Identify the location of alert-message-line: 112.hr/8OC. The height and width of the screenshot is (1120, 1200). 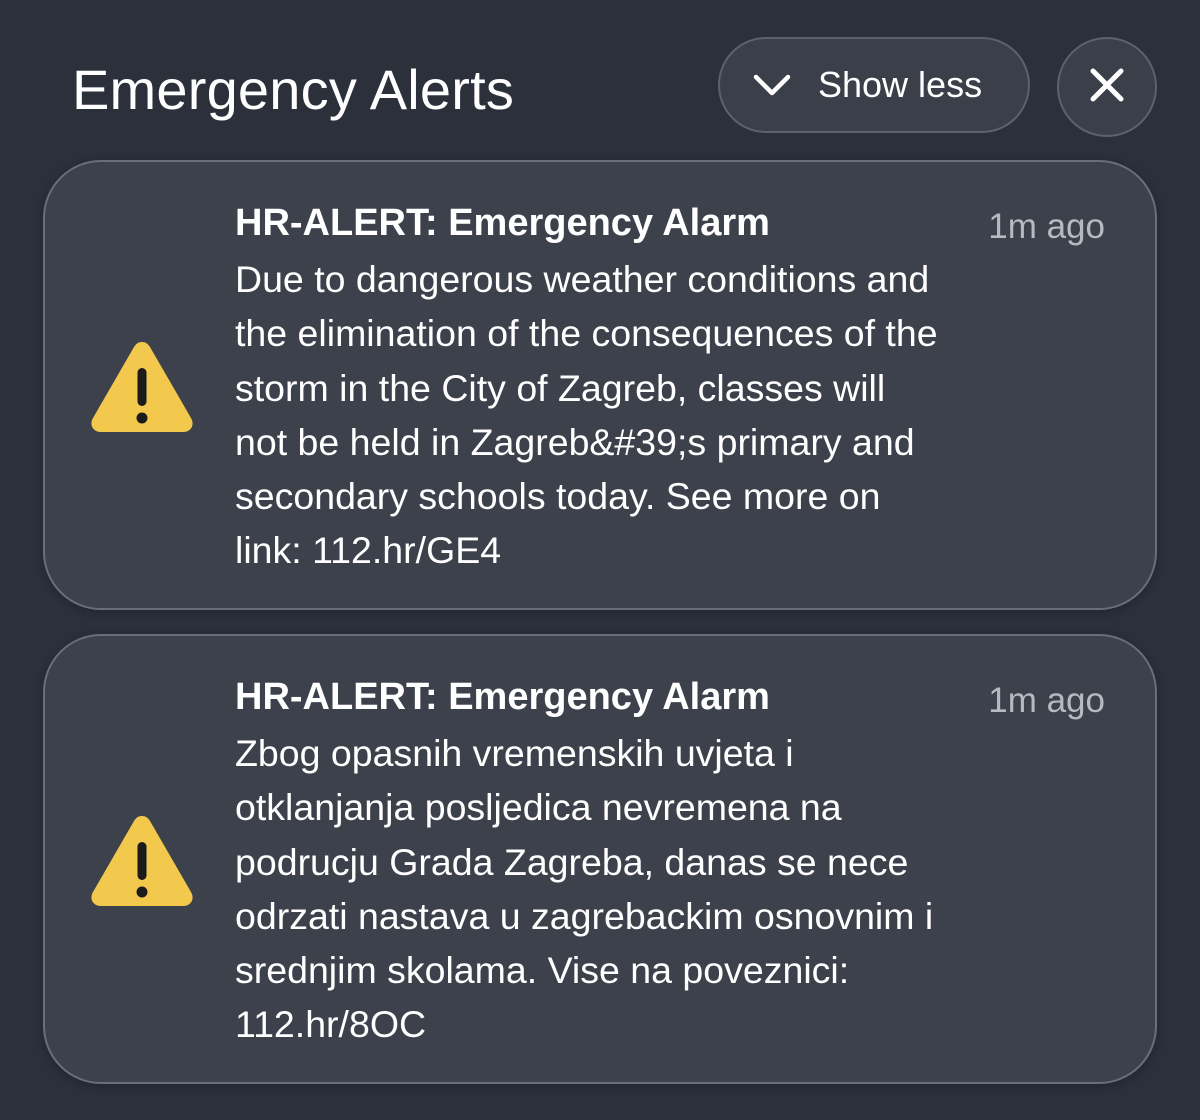
(331, 1024).